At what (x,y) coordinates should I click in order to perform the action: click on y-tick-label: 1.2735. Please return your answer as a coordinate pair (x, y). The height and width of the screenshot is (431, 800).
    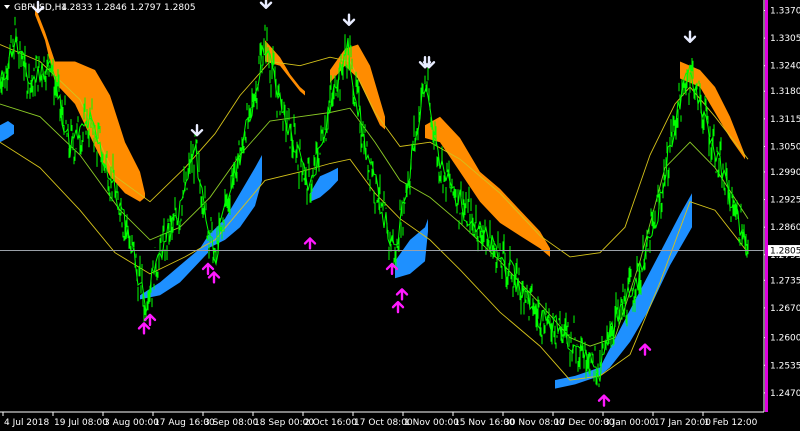
    Looking at the image, I should click on (785, 281).